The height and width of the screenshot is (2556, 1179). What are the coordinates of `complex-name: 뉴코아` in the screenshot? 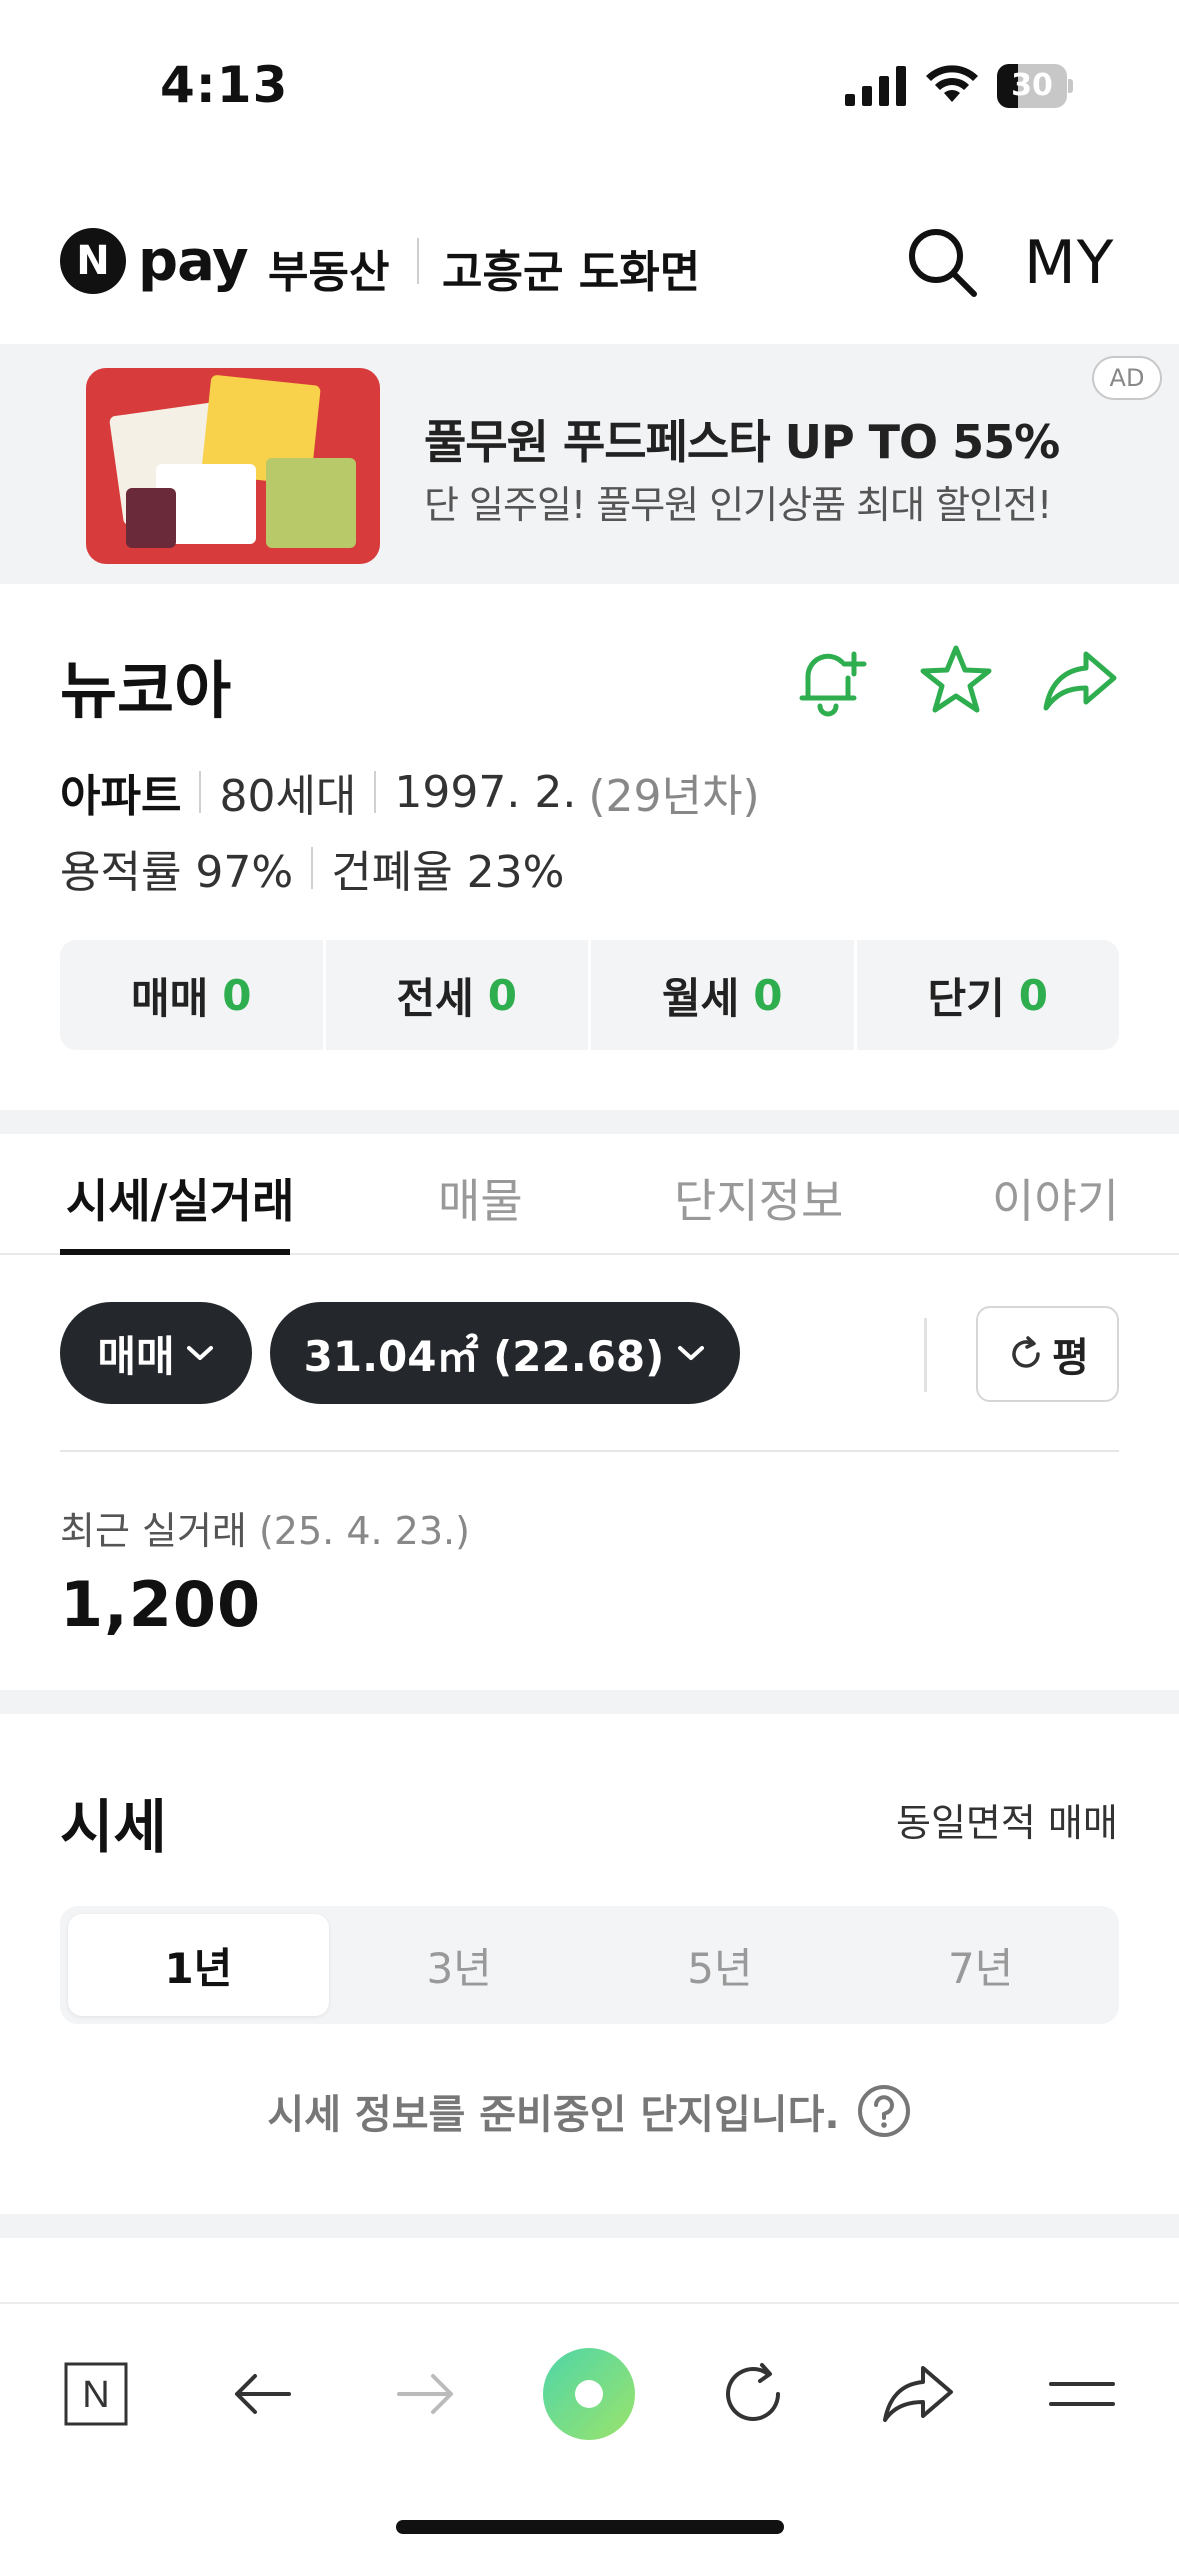 It's located at (146, 690).